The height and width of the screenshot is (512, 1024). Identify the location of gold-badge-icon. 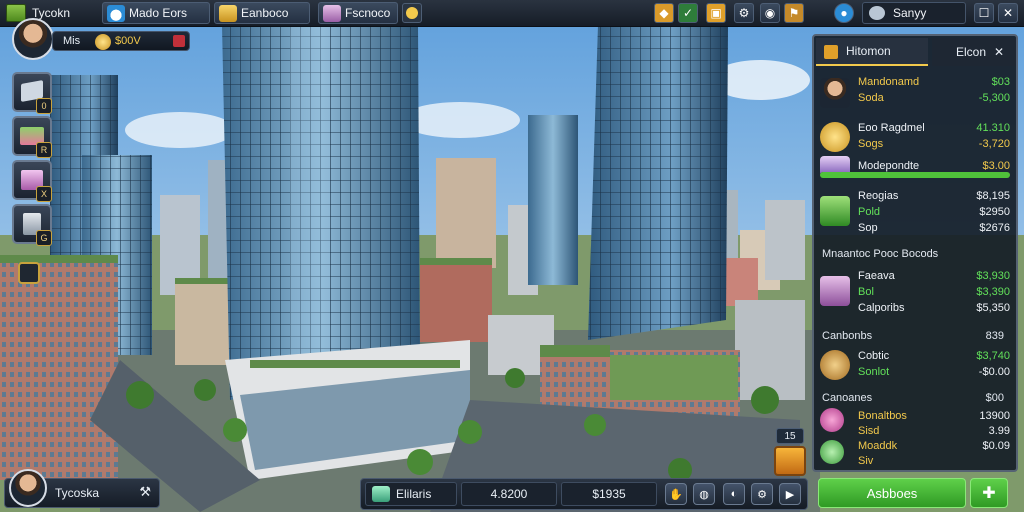
(790, 461).